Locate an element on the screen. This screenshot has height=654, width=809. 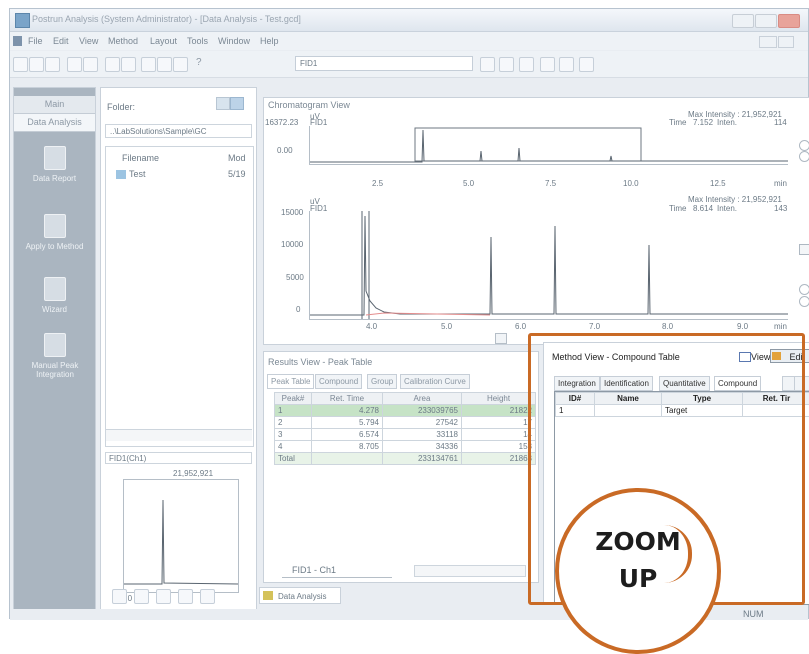
folder-up-icon is located at coordinates (223, 103).